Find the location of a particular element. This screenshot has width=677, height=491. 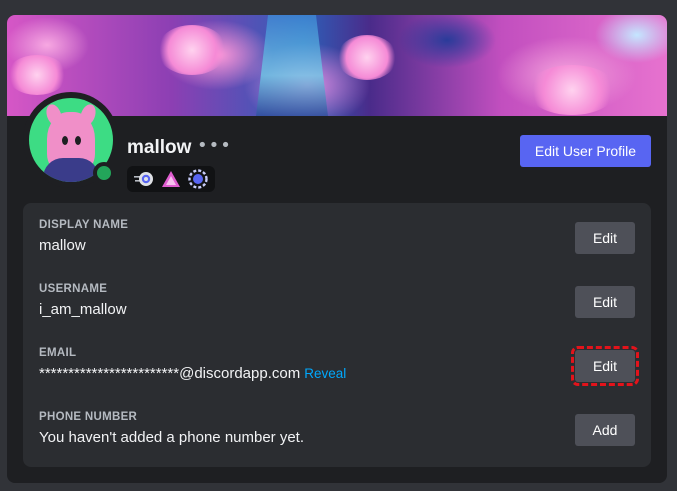

add-phone-number-button: Add is located at coordinates (605, 430).